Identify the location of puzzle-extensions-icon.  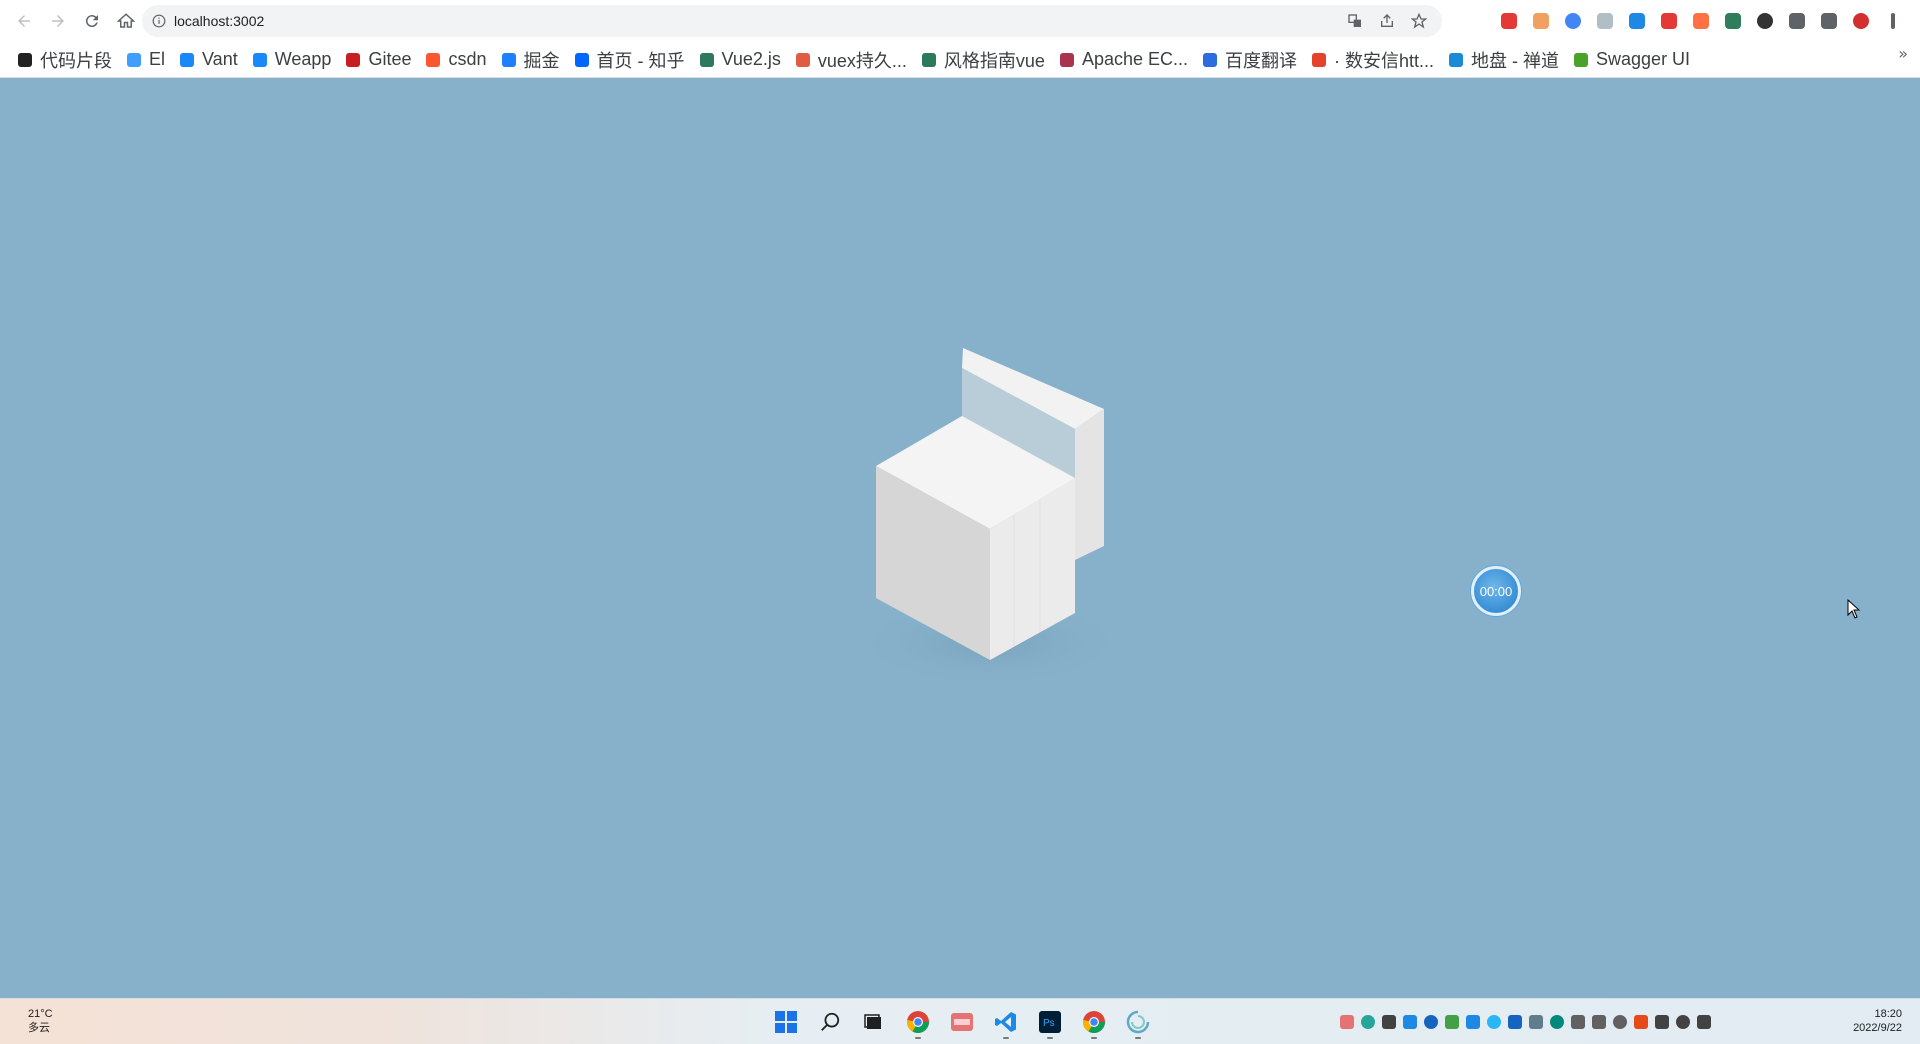
(1797, 21).